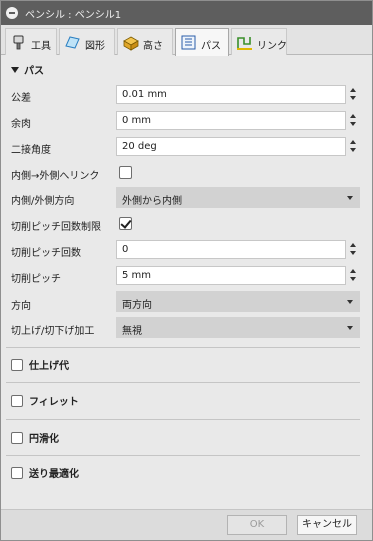  I want to click on stepover-label: 切削ピッチ, so click(36, 279).